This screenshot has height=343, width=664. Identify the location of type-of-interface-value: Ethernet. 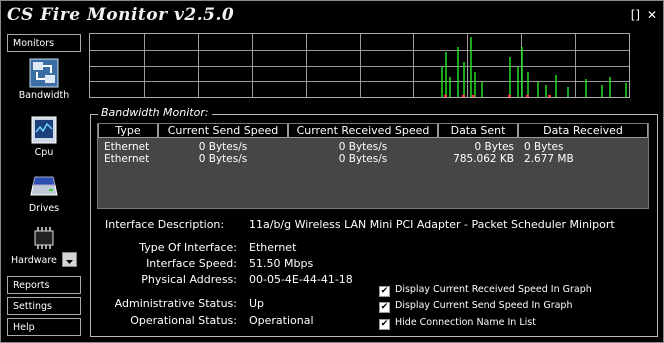
(273, 247).